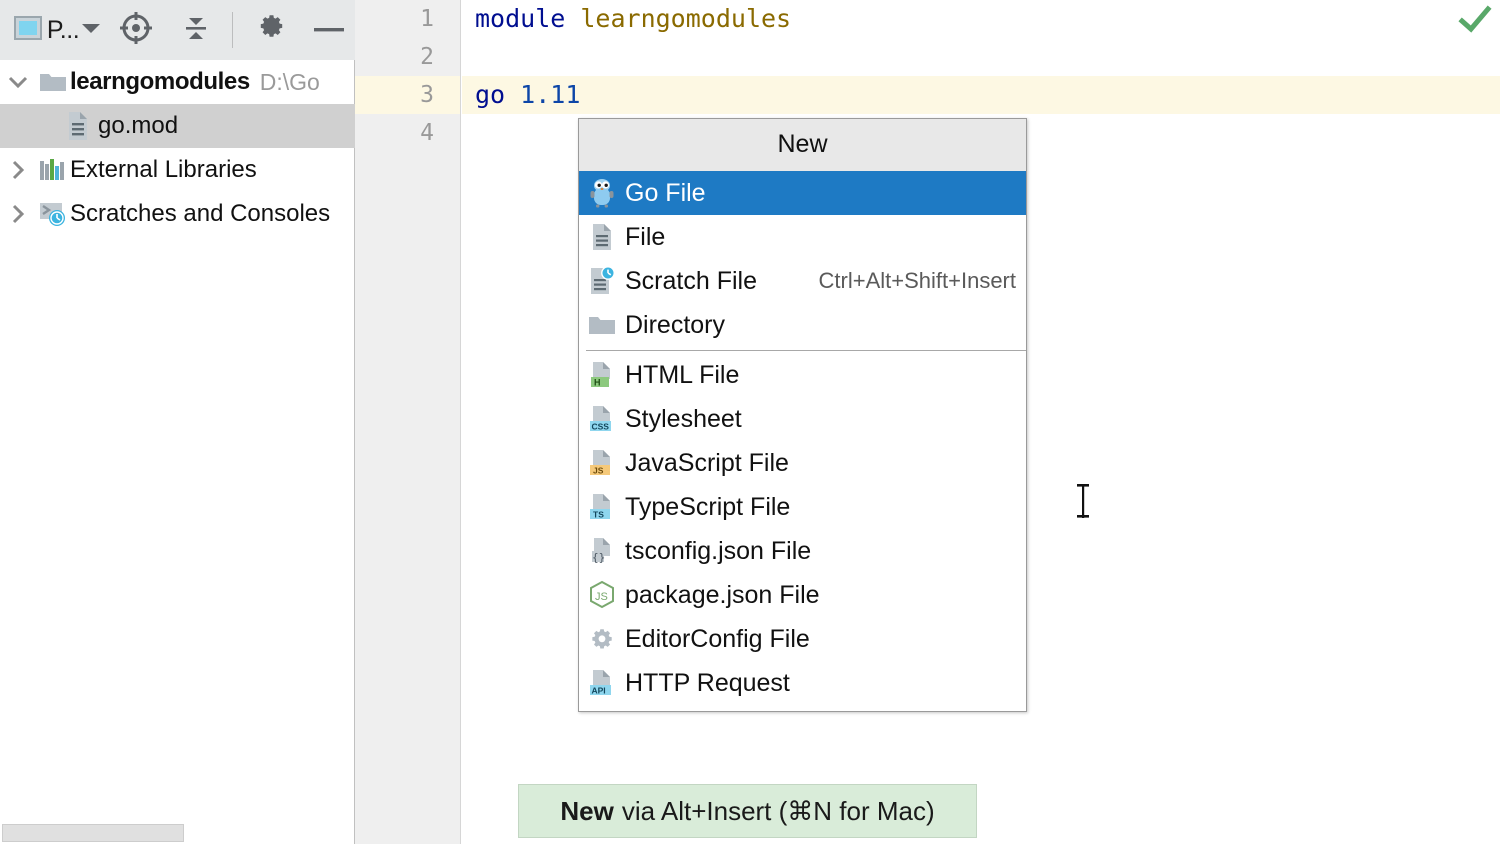 The image size is (1500, 844). I want to click on panel-horizontal-scrollbar, so click(93, 833).